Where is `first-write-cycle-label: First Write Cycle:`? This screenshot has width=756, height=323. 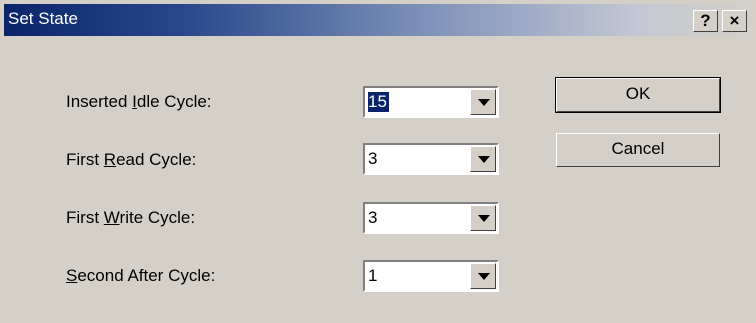 first-write-cycle-label: First Write Cycle: is located at coordinates (131, 217).